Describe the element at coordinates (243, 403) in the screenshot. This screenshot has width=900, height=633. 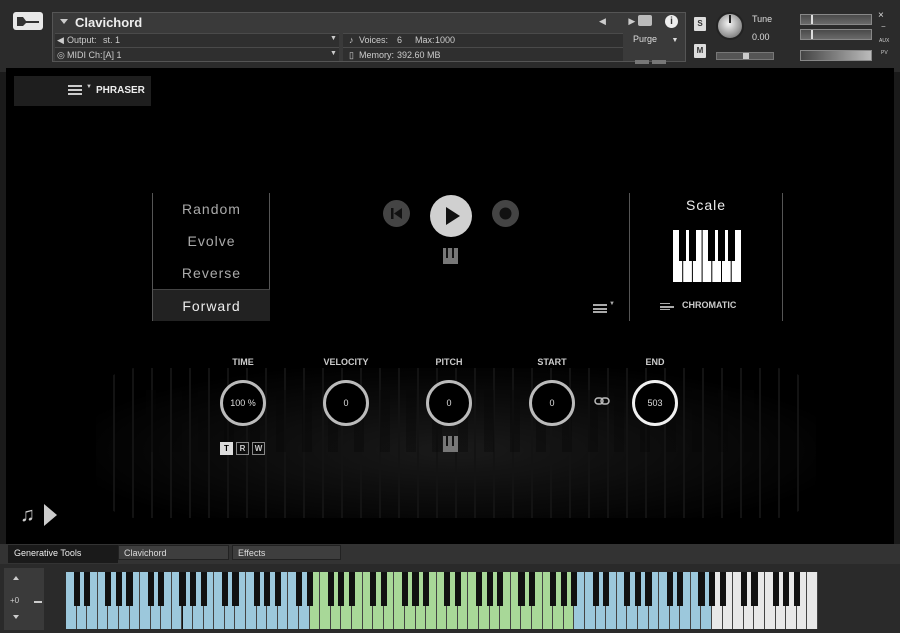
I see `time-knob: 100 %` at that location.